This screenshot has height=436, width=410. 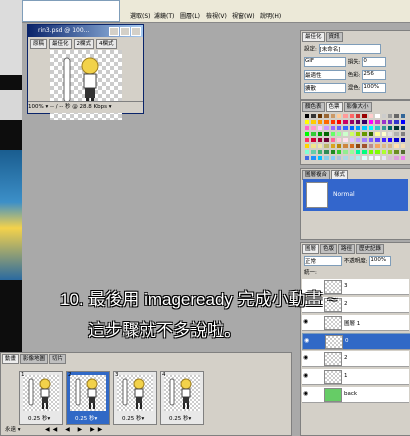 What do you see at coordinates (313, 107) in the screenshot?
I see `tab-color-table: 顏色表` at bounding box center [313, 107].